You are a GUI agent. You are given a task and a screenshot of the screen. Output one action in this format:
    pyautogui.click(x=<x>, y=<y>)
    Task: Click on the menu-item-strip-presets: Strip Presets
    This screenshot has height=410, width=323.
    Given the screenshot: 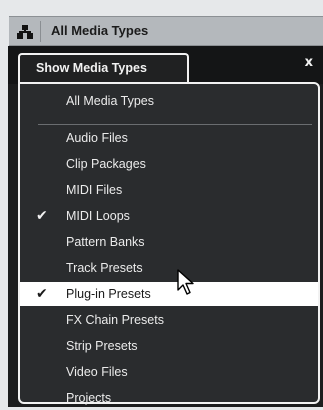 What is the action you would take?
    pyautogui.click(x=169, y=346)
    